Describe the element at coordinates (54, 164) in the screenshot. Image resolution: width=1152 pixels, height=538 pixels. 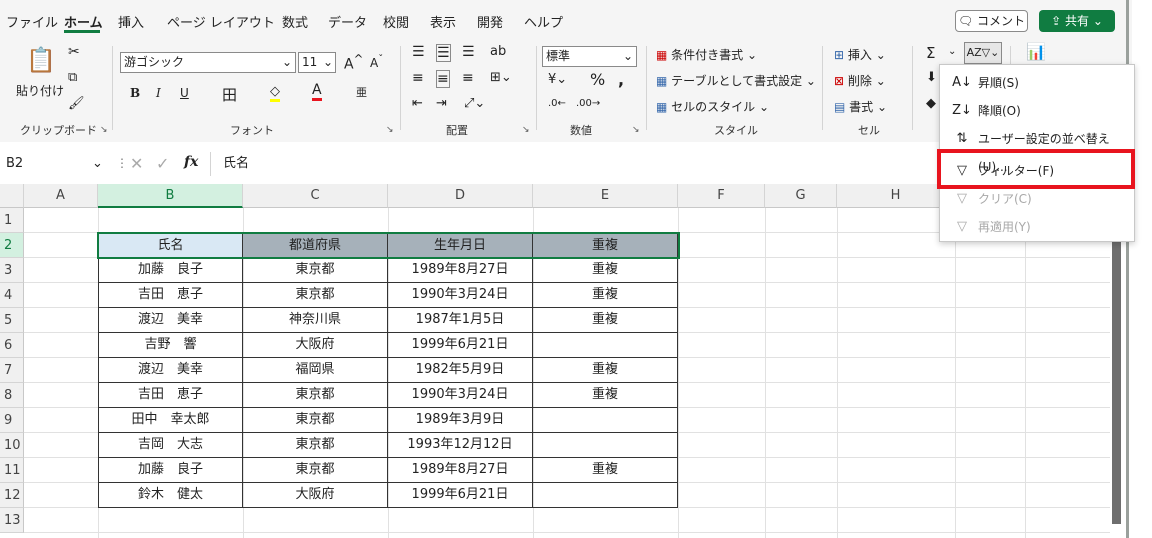
I see `name-box: B2 ⌄` at that location.